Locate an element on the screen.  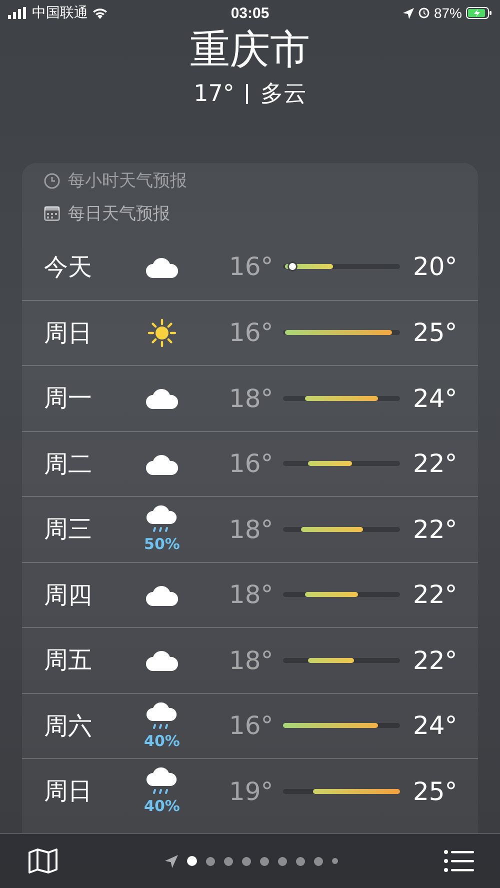
weather-condition: 多云 is located at coordinates (283, 94).